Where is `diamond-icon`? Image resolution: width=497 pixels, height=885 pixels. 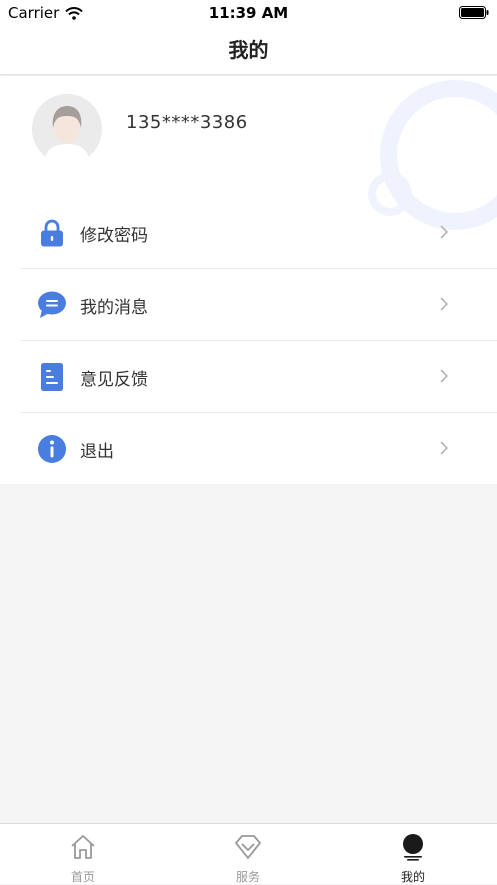
diamond-icon is located at coordinates (248, 847).